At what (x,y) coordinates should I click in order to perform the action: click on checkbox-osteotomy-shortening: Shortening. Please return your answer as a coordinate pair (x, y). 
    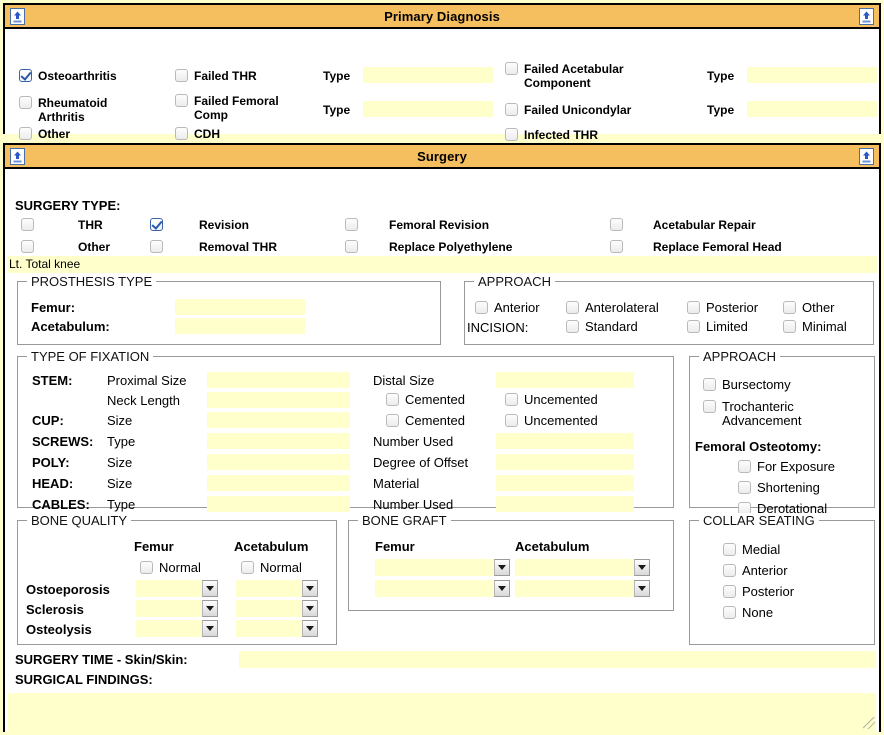
    Looking at the image, I should click on (779, 488).